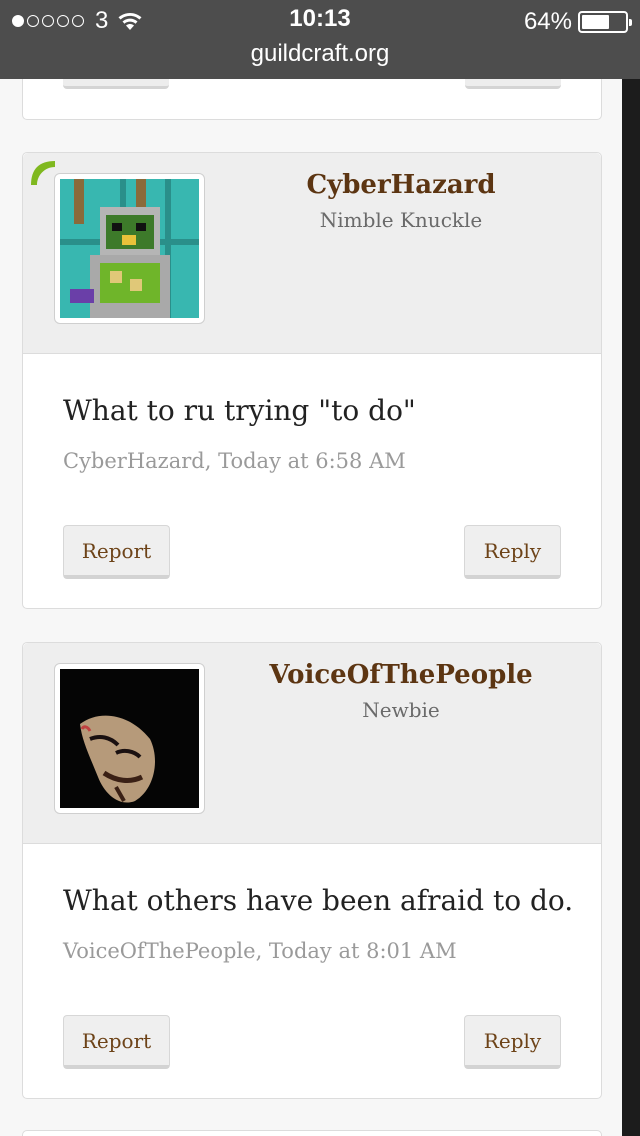 This screenshot has height=1136, width=640. I want to click on battery-fill, so click(595, 22).